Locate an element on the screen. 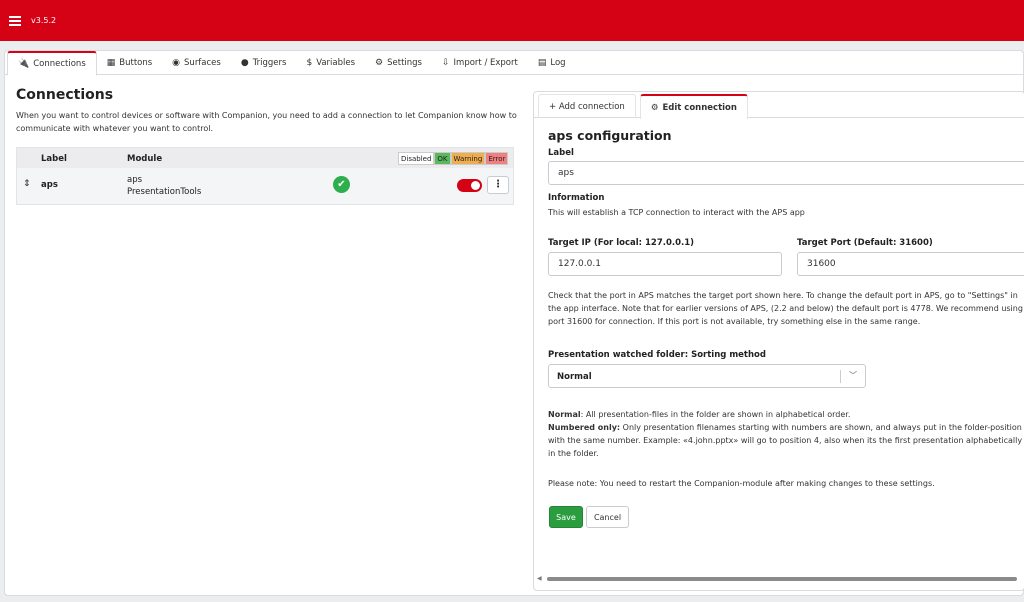 The width and height of the screenshot is (1024, 602). legend-error: Error is located at coordinates (497, 158).